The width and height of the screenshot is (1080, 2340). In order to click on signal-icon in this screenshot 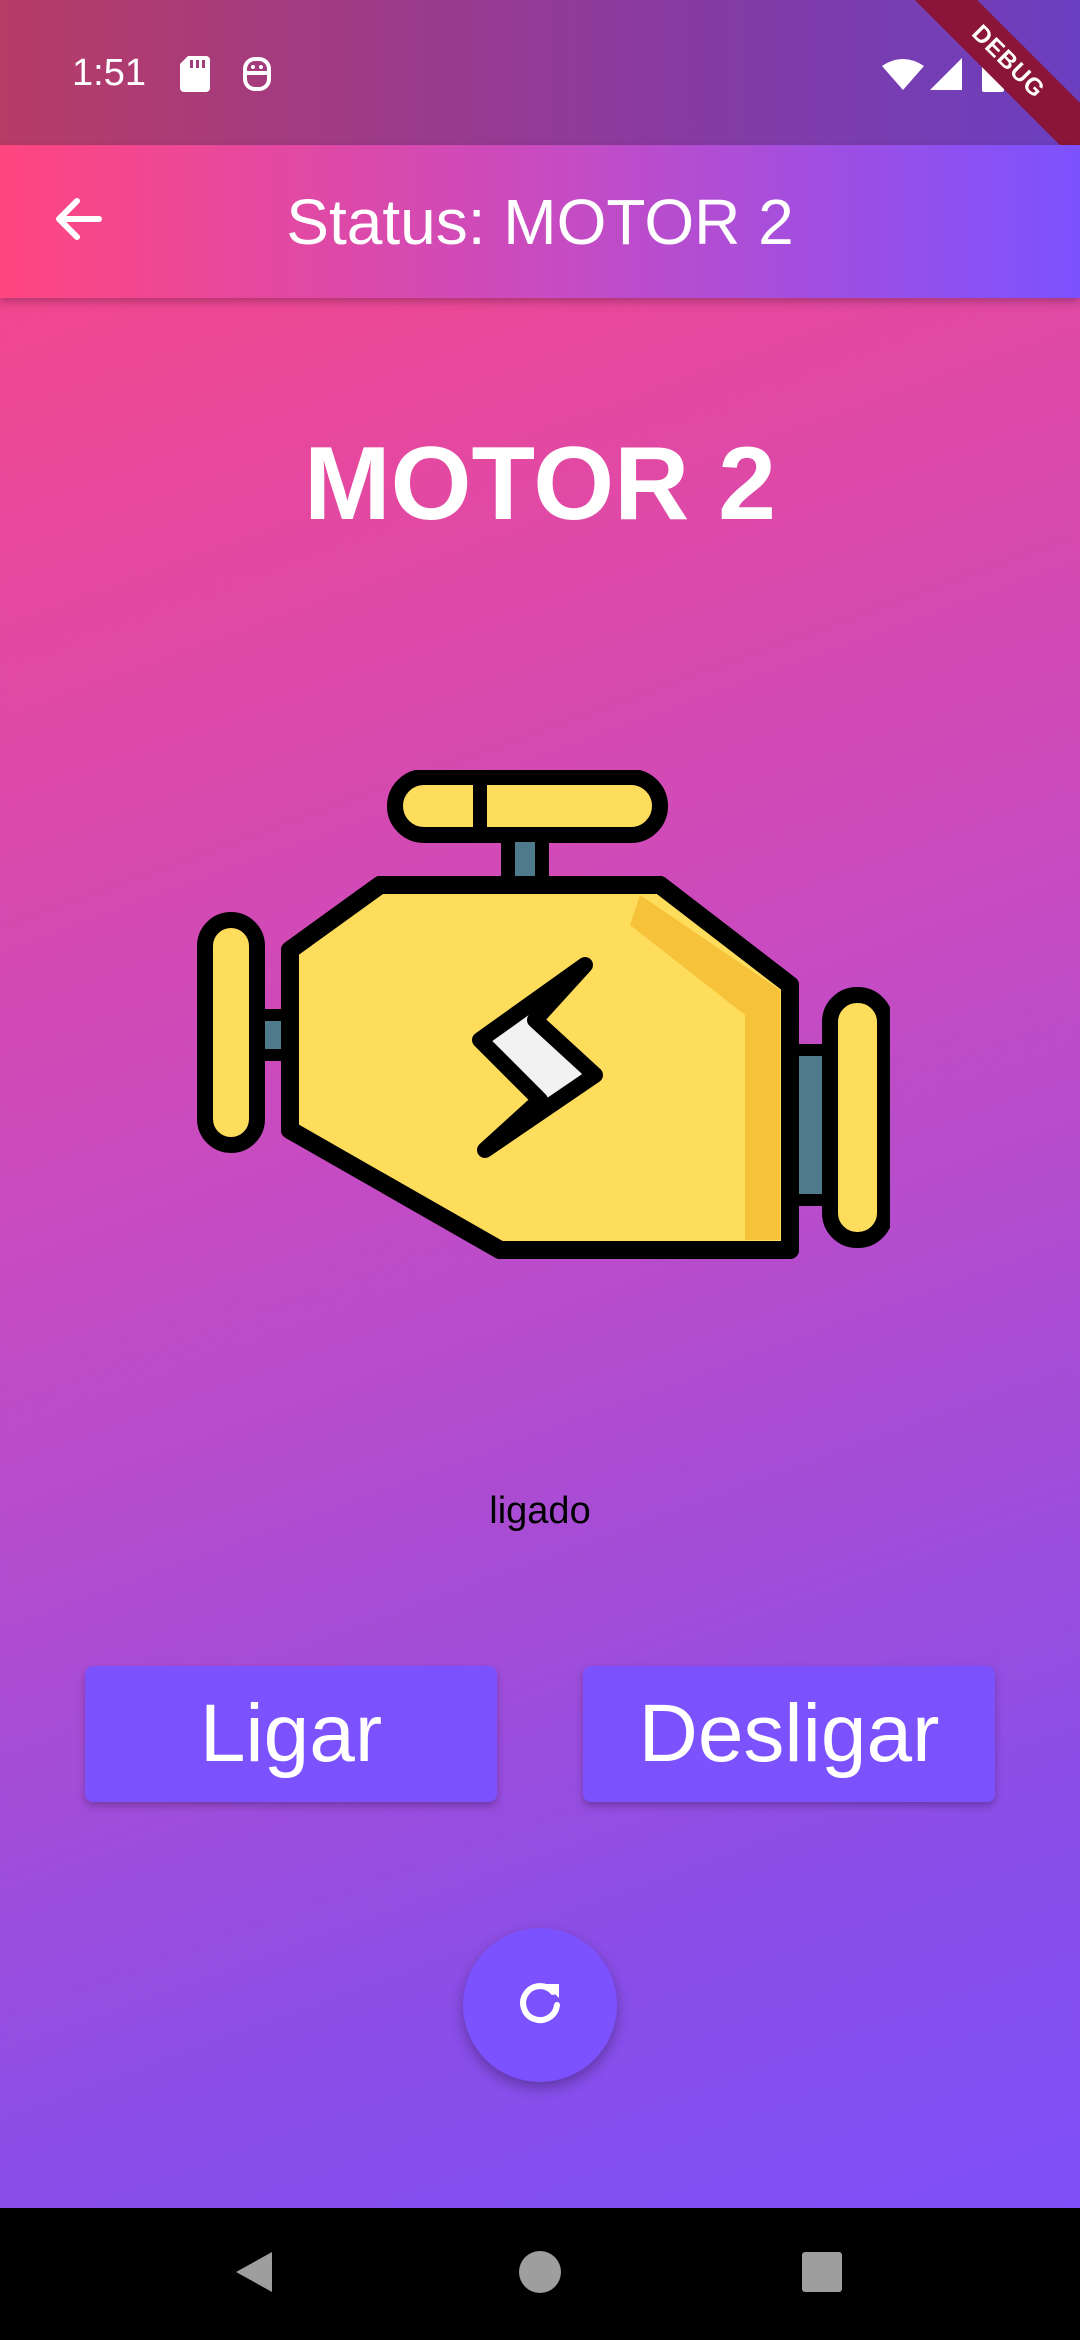, I will do `click(946, 76)`.